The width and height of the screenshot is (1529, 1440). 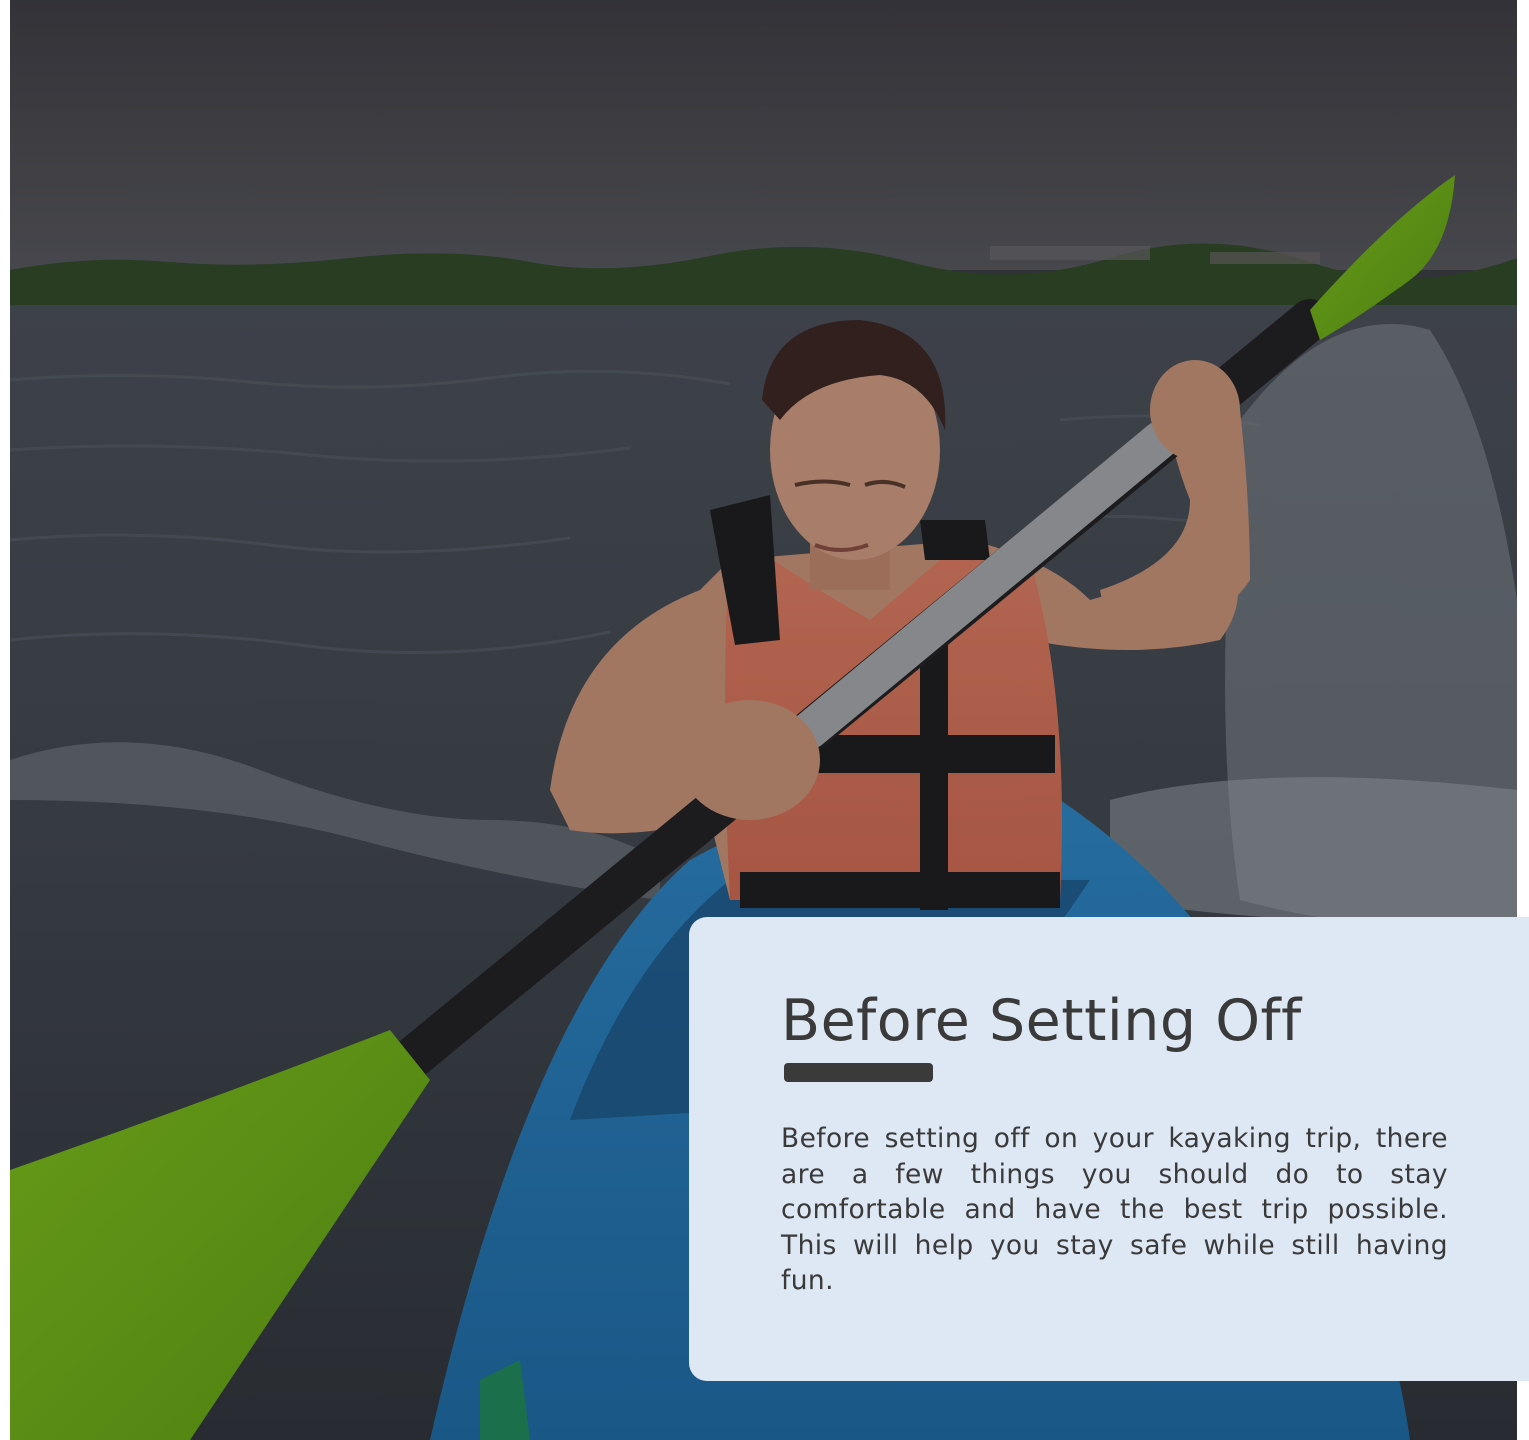 I want to click on title-underline, so click(x=858, y=1072).